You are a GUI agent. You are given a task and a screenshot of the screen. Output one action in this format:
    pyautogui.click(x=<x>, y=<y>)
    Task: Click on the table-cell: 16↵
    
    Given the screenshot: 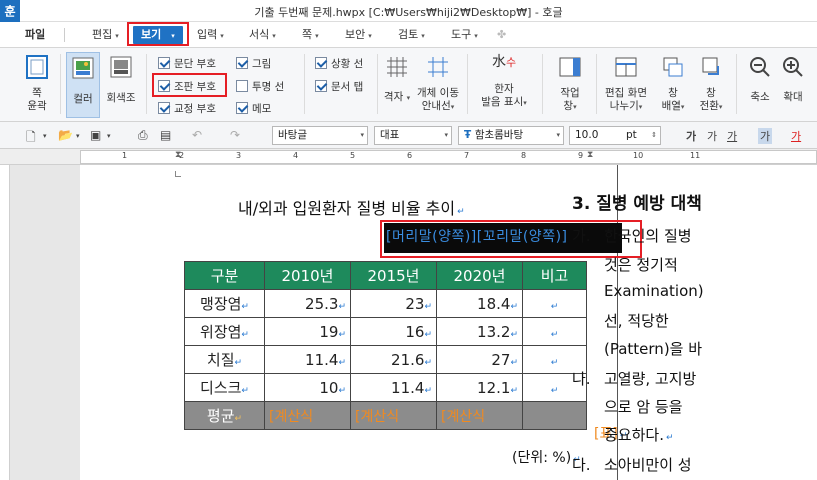 What is the action you would take?
    pyautogui.click(x=393, y=331)
    